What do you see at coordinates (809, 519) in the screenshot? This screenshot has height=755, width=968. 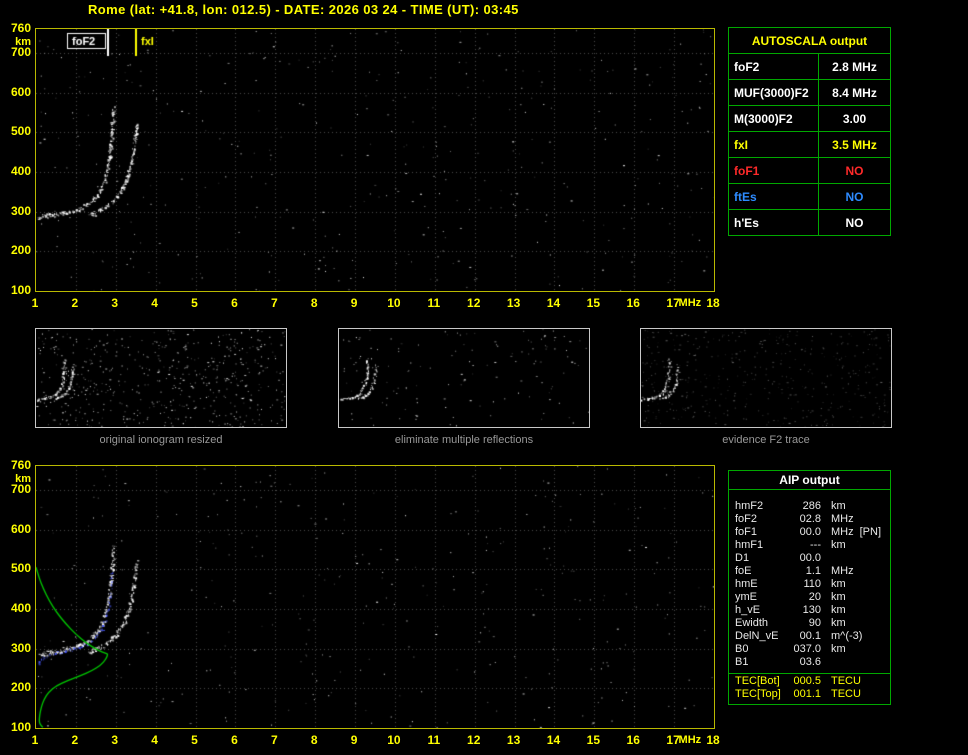 I see `aip-row: foF2 02.8 MHz` at bounding box center [809, 519].